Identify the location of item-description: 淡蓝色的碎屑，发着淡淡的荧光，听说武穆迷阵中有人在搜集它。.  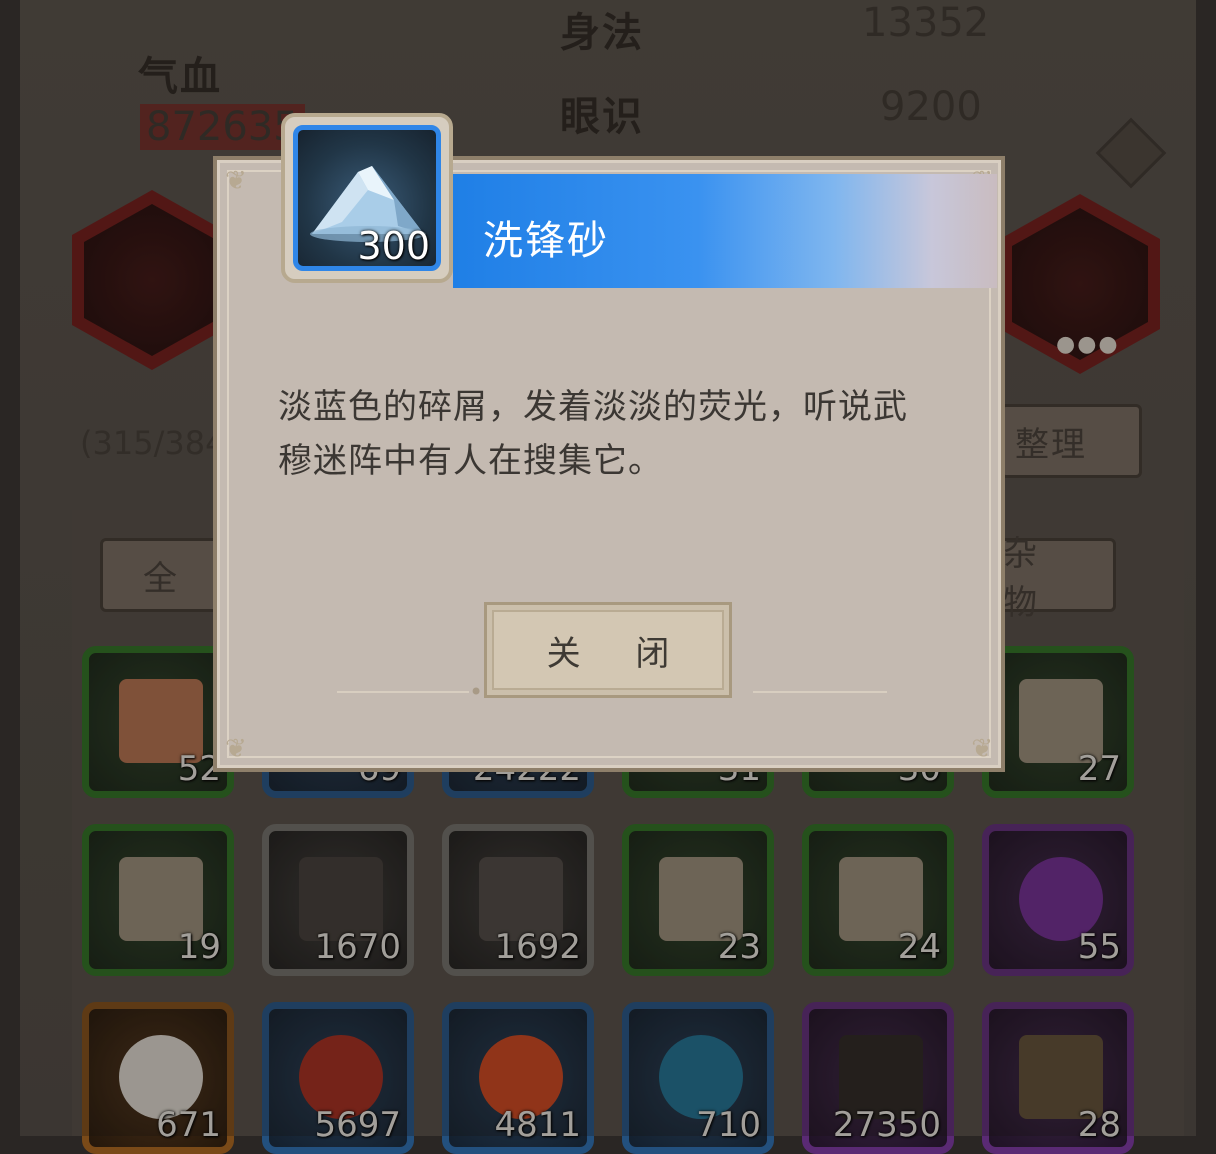
(593, 434).